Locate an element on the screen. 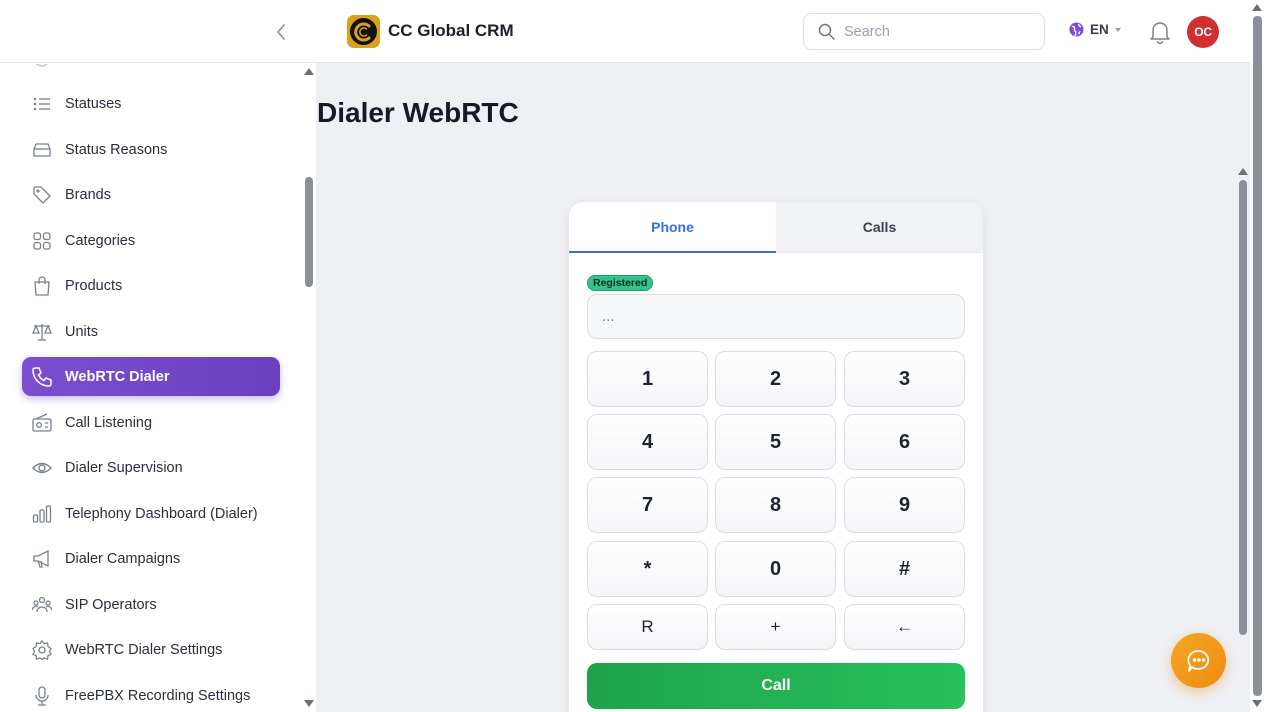 The height and width of the screenshot is (712, 1265). dial-key-0: 0 is located at coordinates (775, 569).